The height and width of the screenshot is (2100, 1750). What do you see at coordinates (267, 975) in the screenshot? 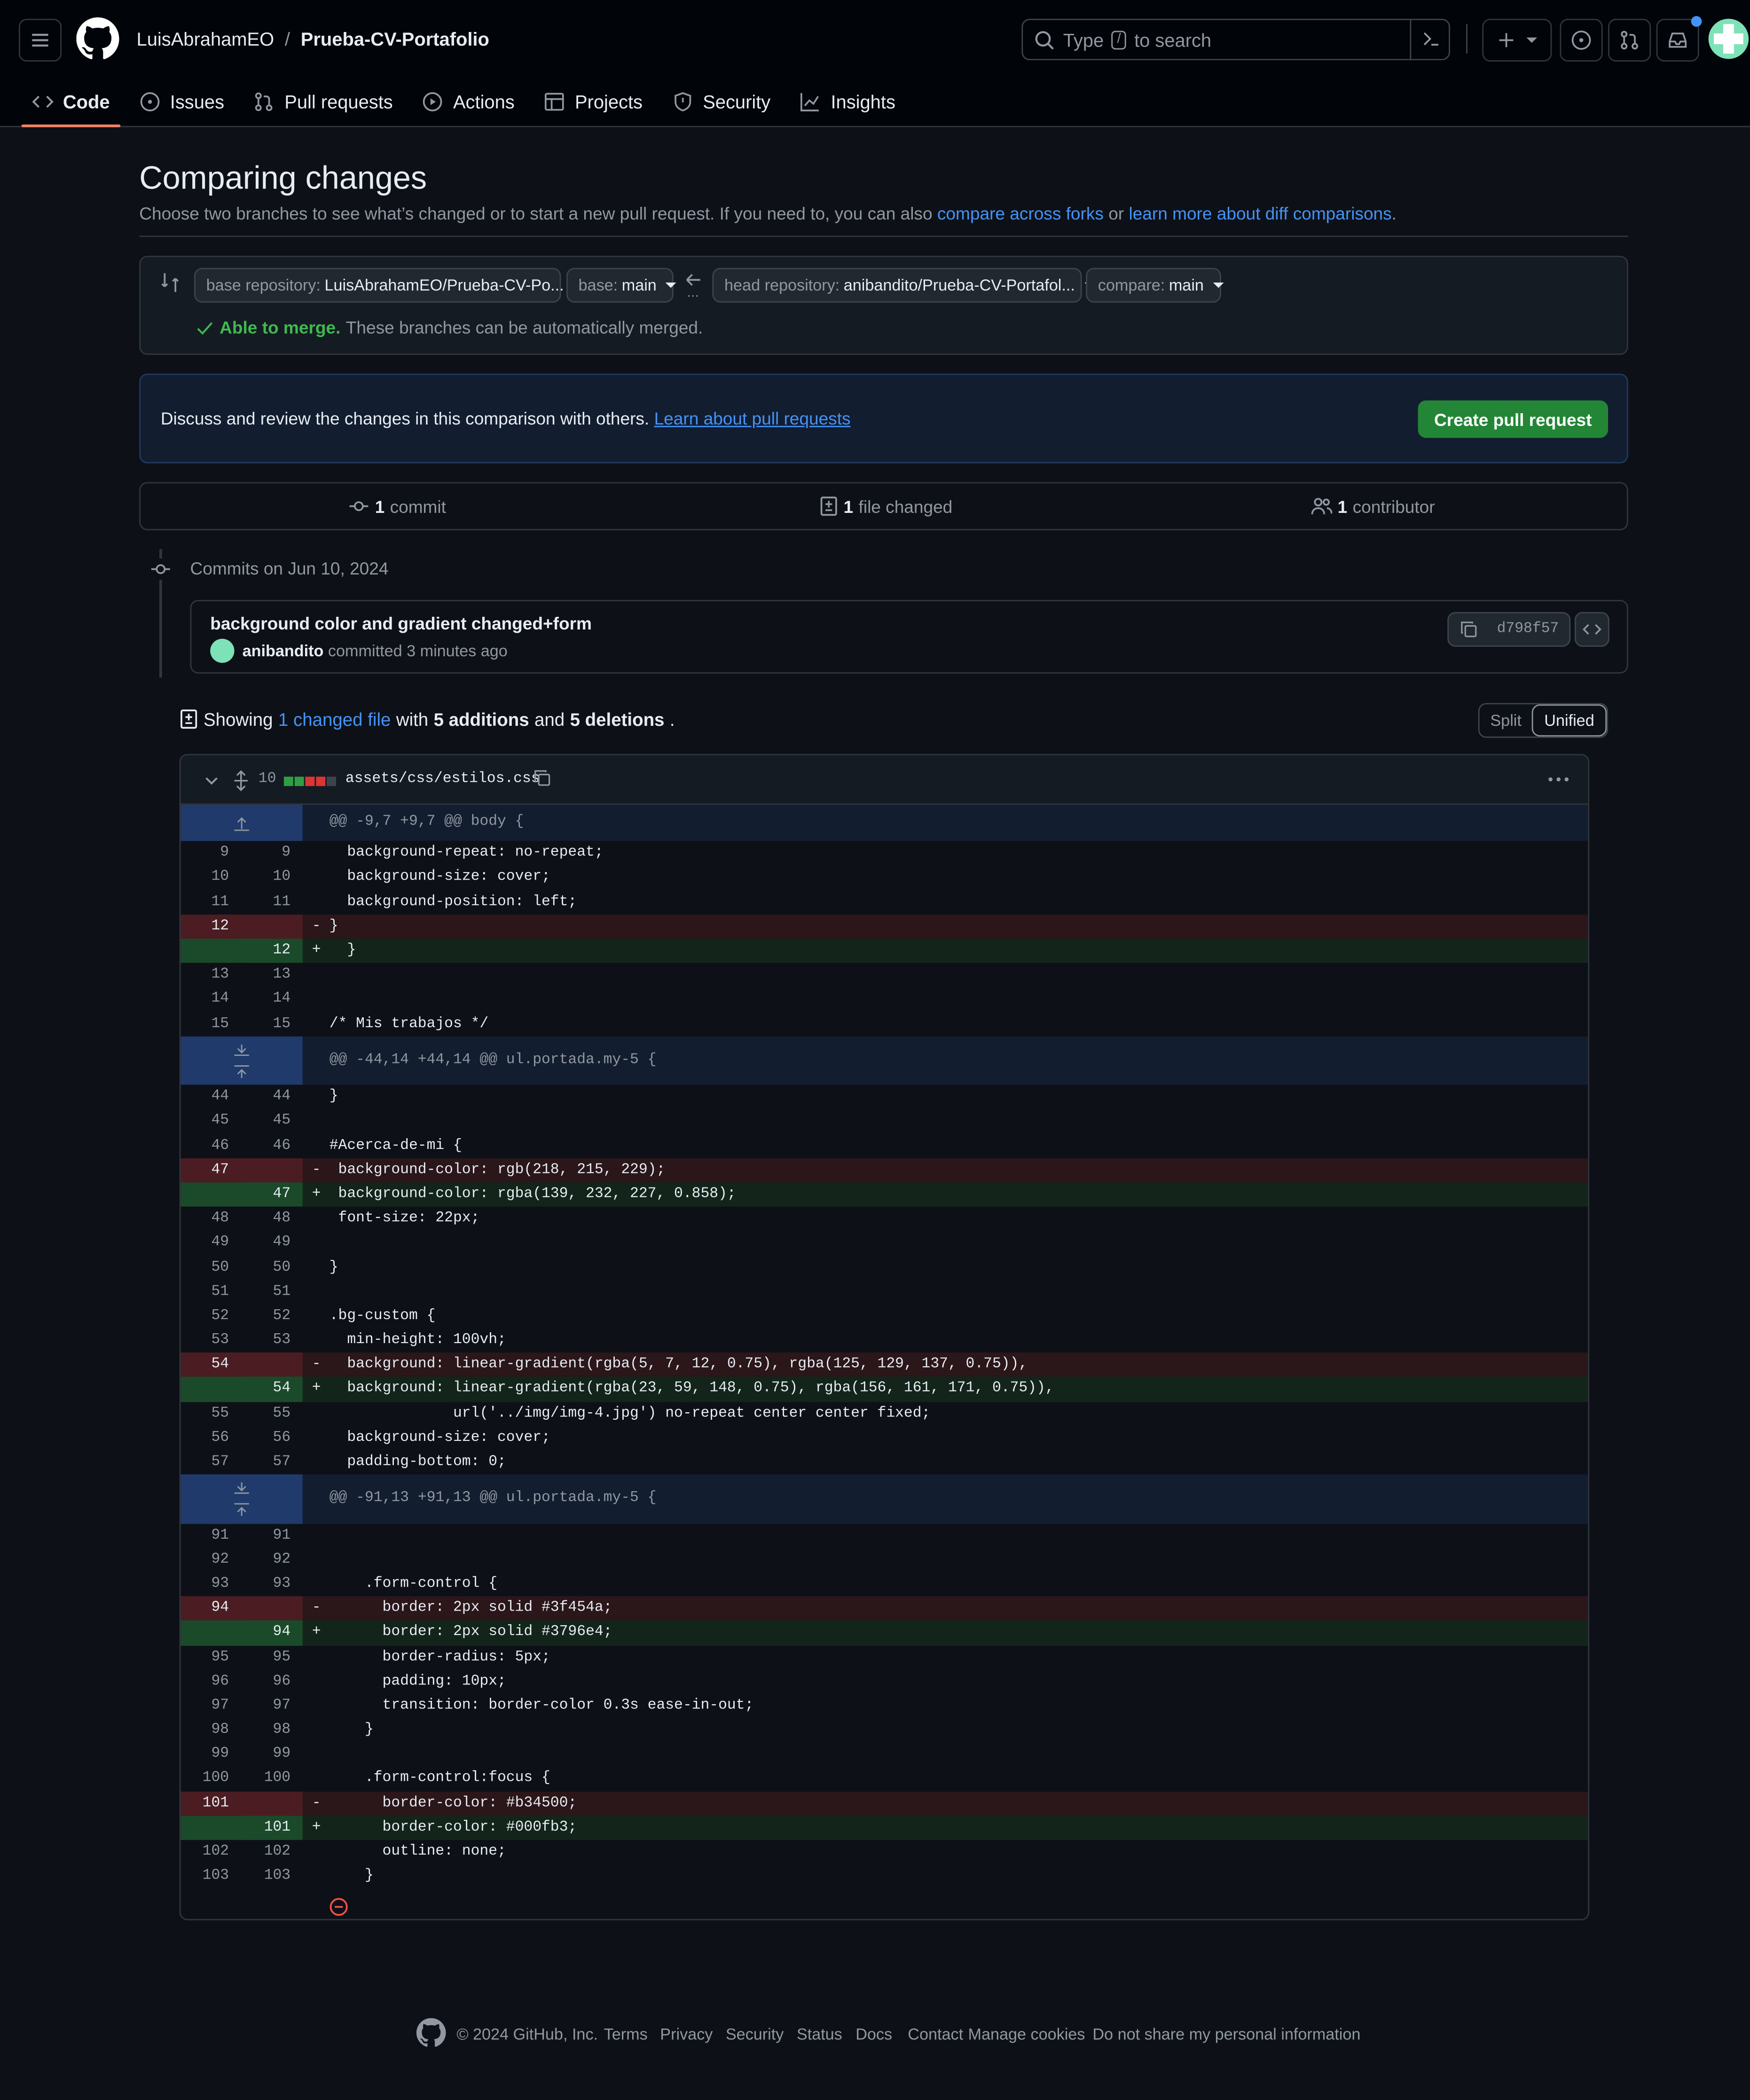
I see `new-line-number: 13` at bounding box center [267, 975].